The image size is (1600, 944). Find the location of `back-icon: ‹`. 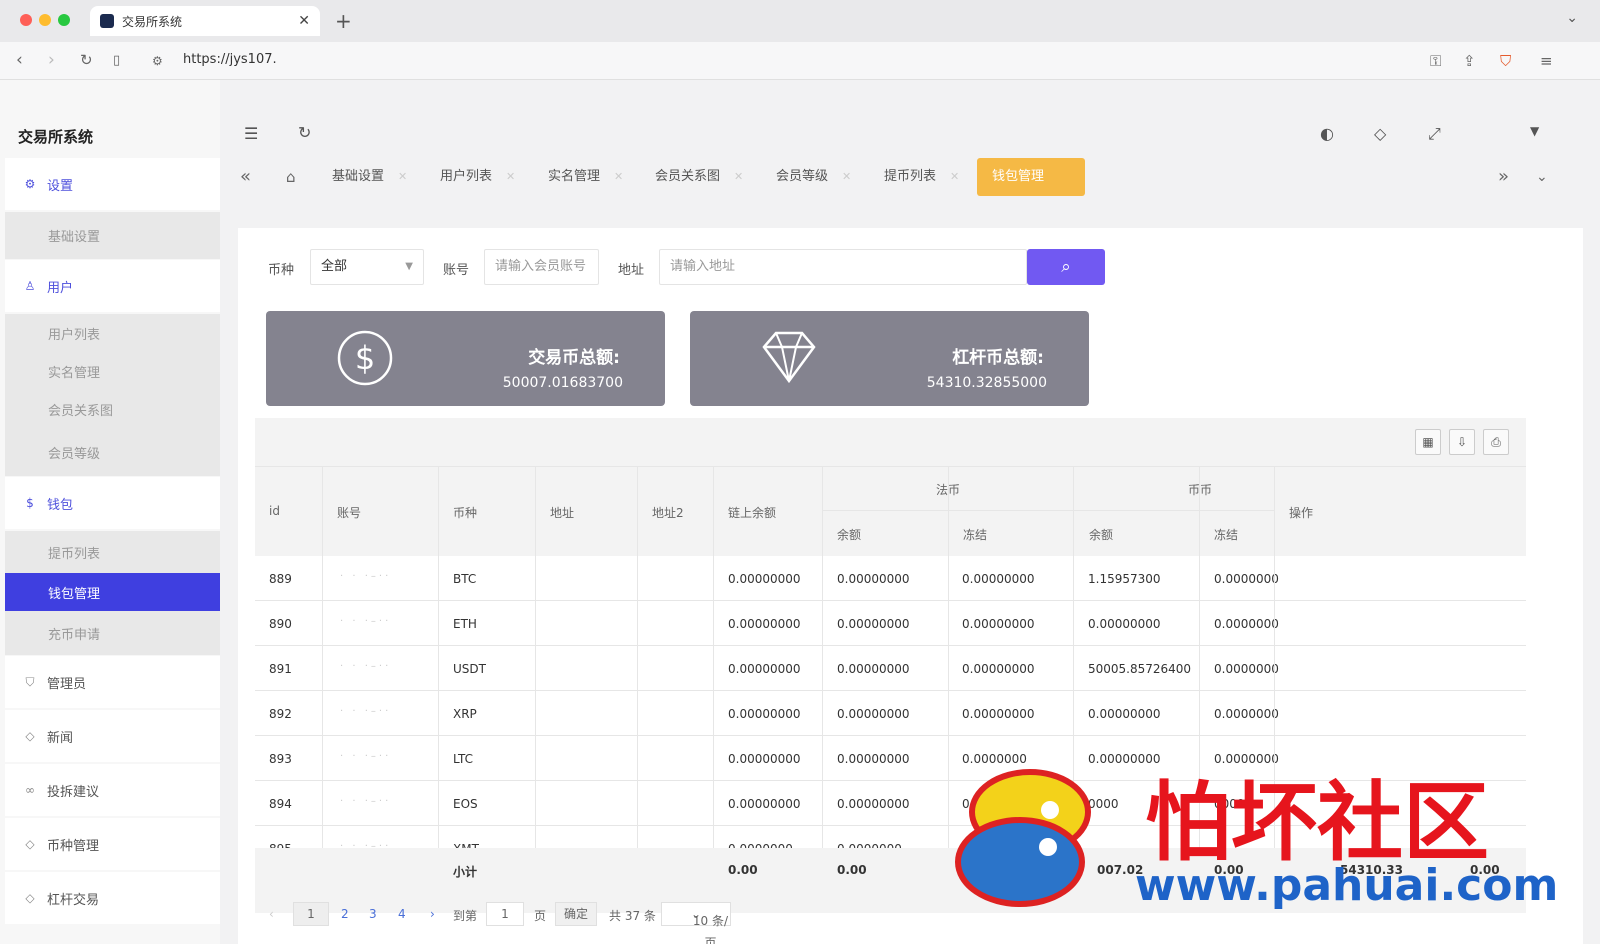

back-icon: ‹ is located at coordinates (19, 60).